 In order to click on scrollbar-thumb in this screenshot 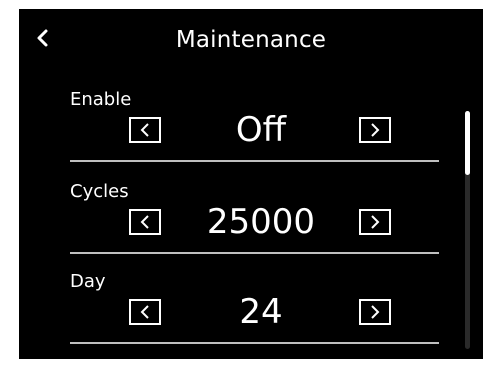, I will do `click(467, 143)`.